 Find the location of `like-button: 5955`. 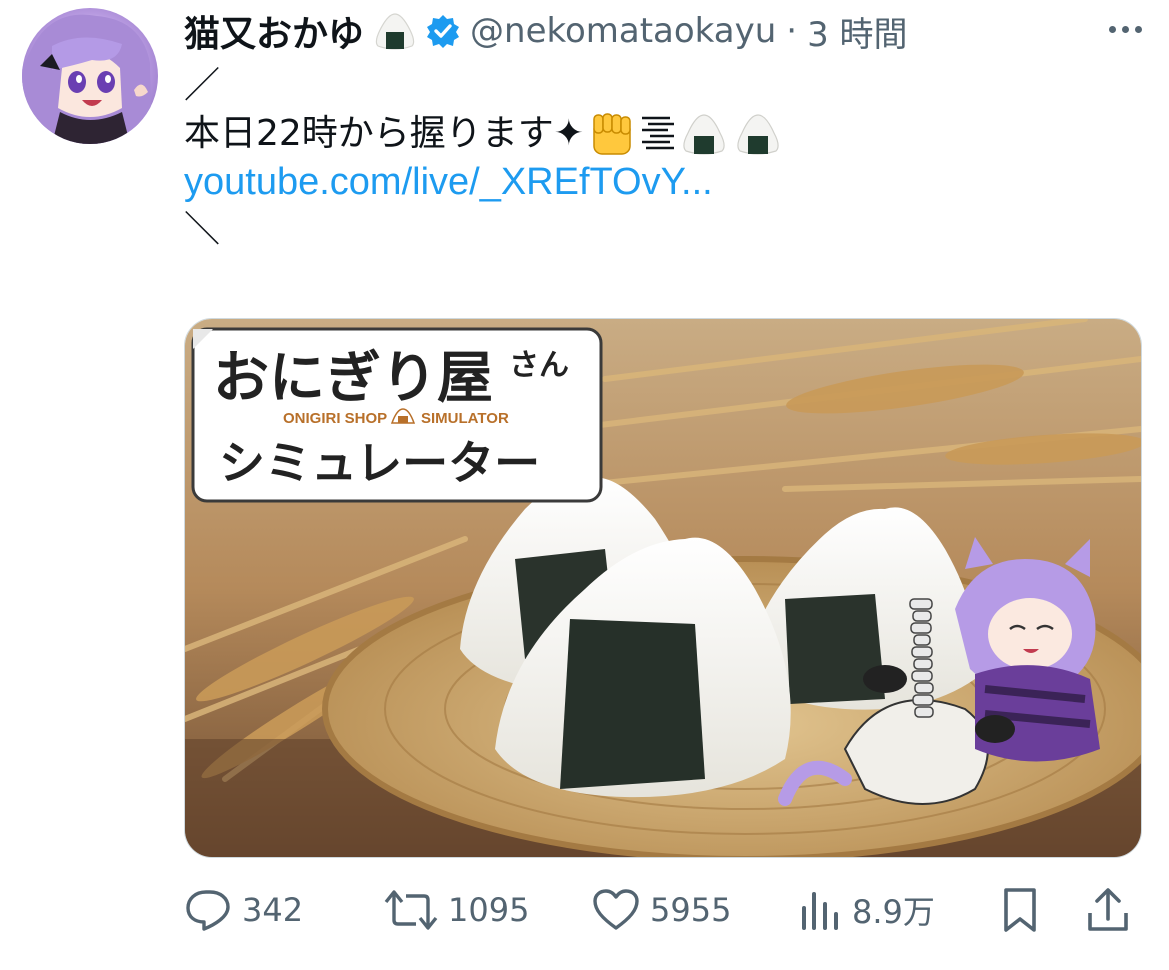

like-button: 5955 is located at coordinates (695, 910).